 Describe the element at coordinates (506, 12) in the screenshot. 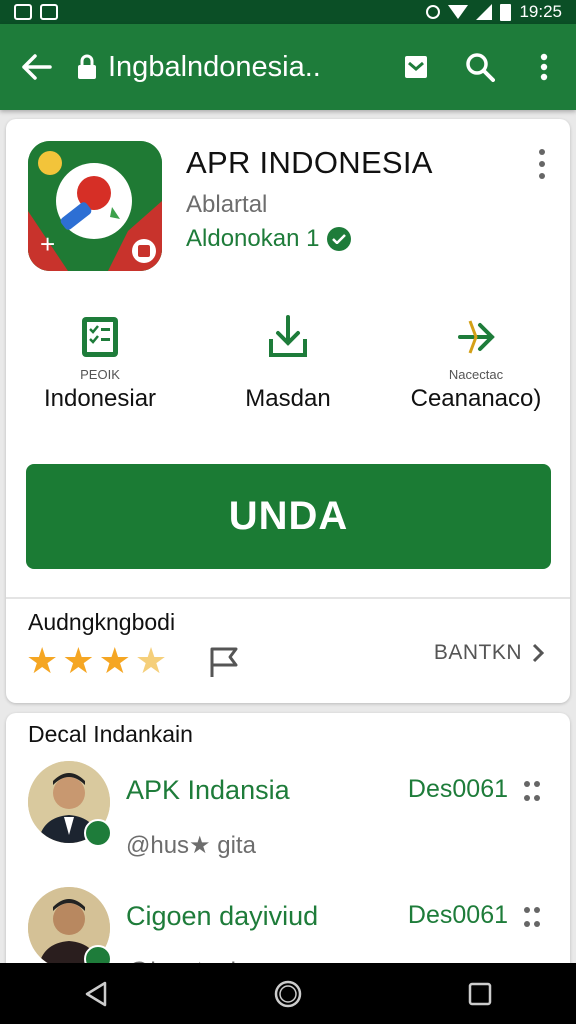

I see `battery-icon` at that location.